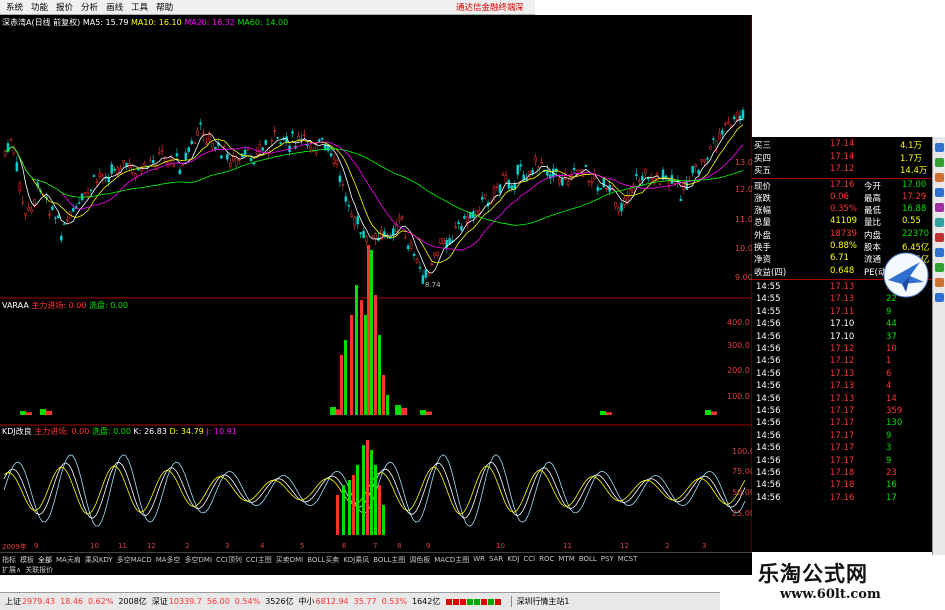 Image resolution: width=945 pixels, height=610 pixels. I want to click on watermark-title: 乐淘公式网, so click(813, 573).